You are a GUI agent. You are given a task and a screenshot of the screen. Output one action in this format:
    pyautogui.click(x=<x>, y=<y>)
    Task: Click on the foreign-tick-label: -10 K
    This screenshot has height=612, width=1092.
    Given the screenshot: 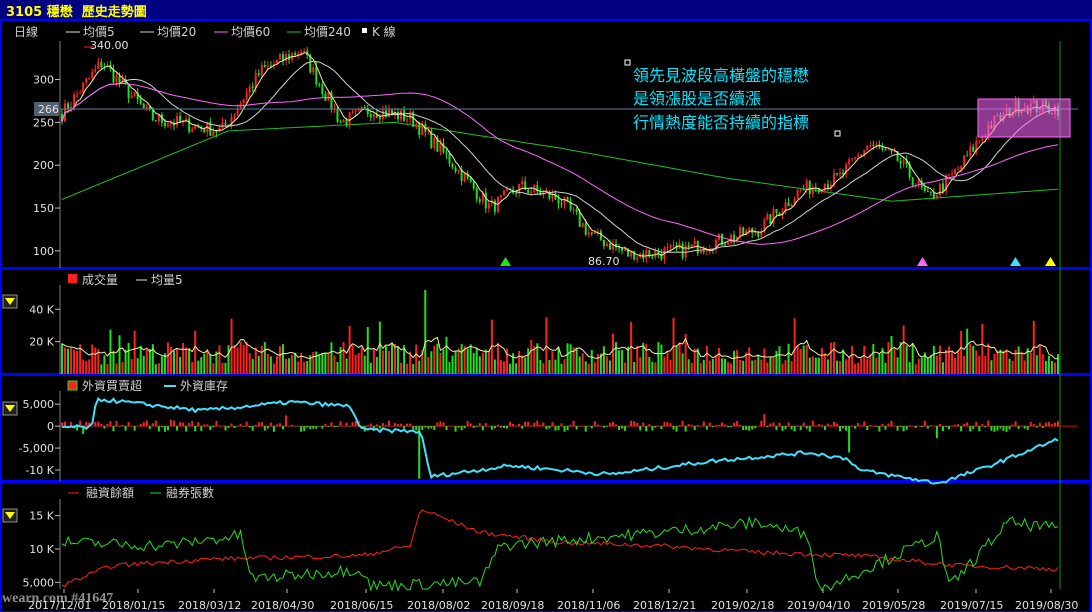 What is the action you would take?
    pyautogui.click(x=39, y=470)
    